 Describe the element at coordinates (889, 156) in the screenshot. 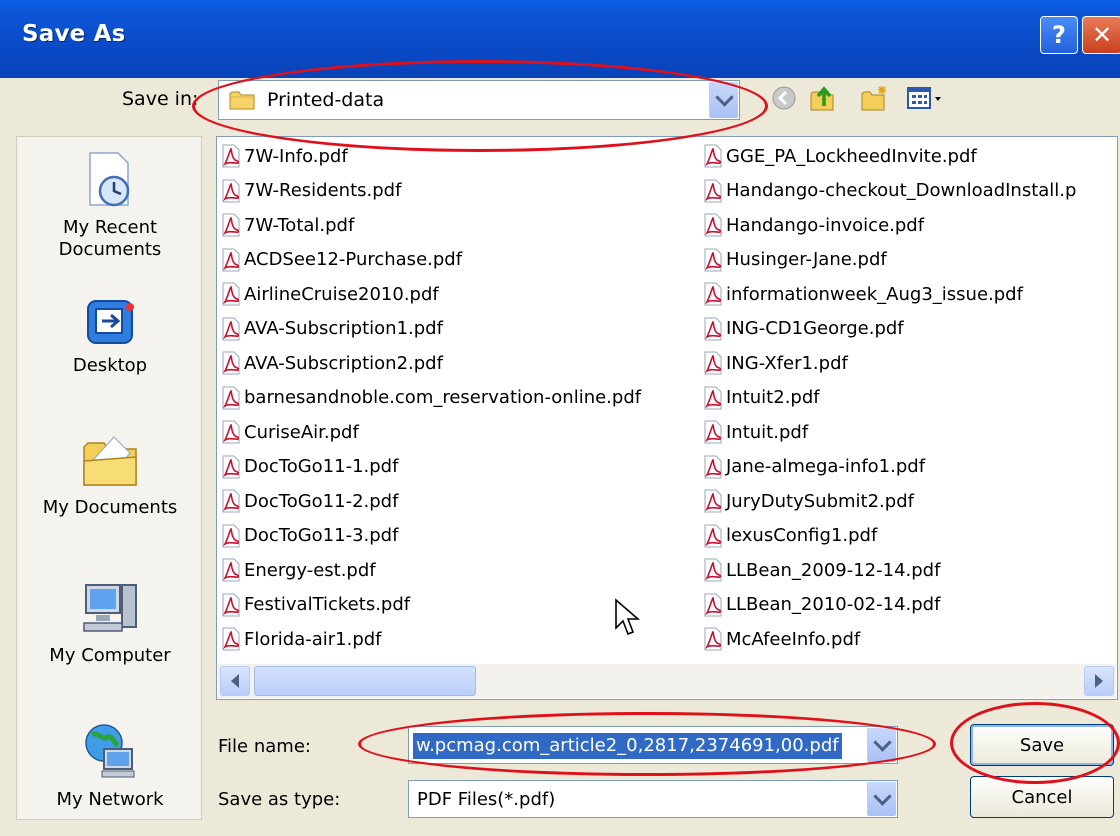

I see `file-item: GGE_PA_LockheedInvite.pdf` at that location.